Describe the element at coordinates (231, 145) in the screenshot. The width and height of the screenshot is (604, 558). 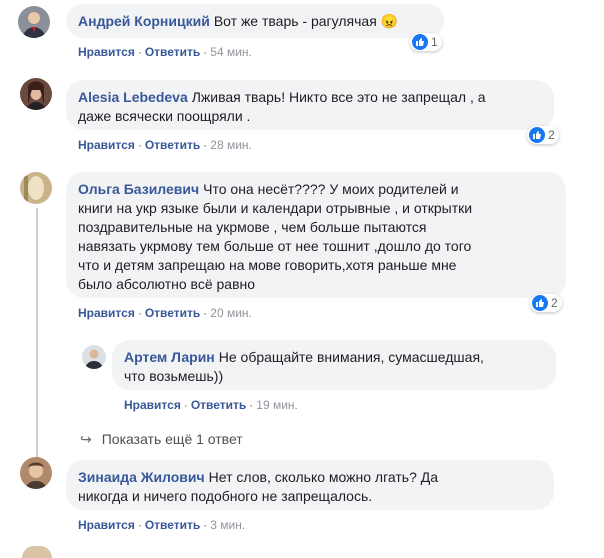
I see `timestamp: 28 мин.` at that location.